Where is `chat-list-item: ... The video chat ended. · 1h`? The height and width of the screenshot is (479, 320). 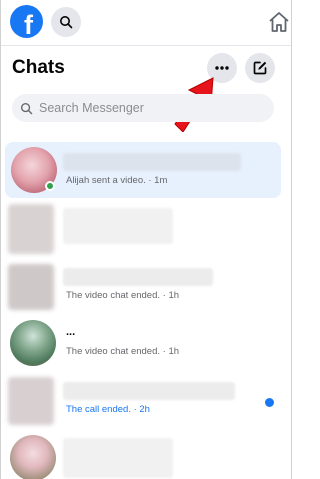 chat-list-item: ... The video chat ended. · 1h is located at coordinates (146, 346).